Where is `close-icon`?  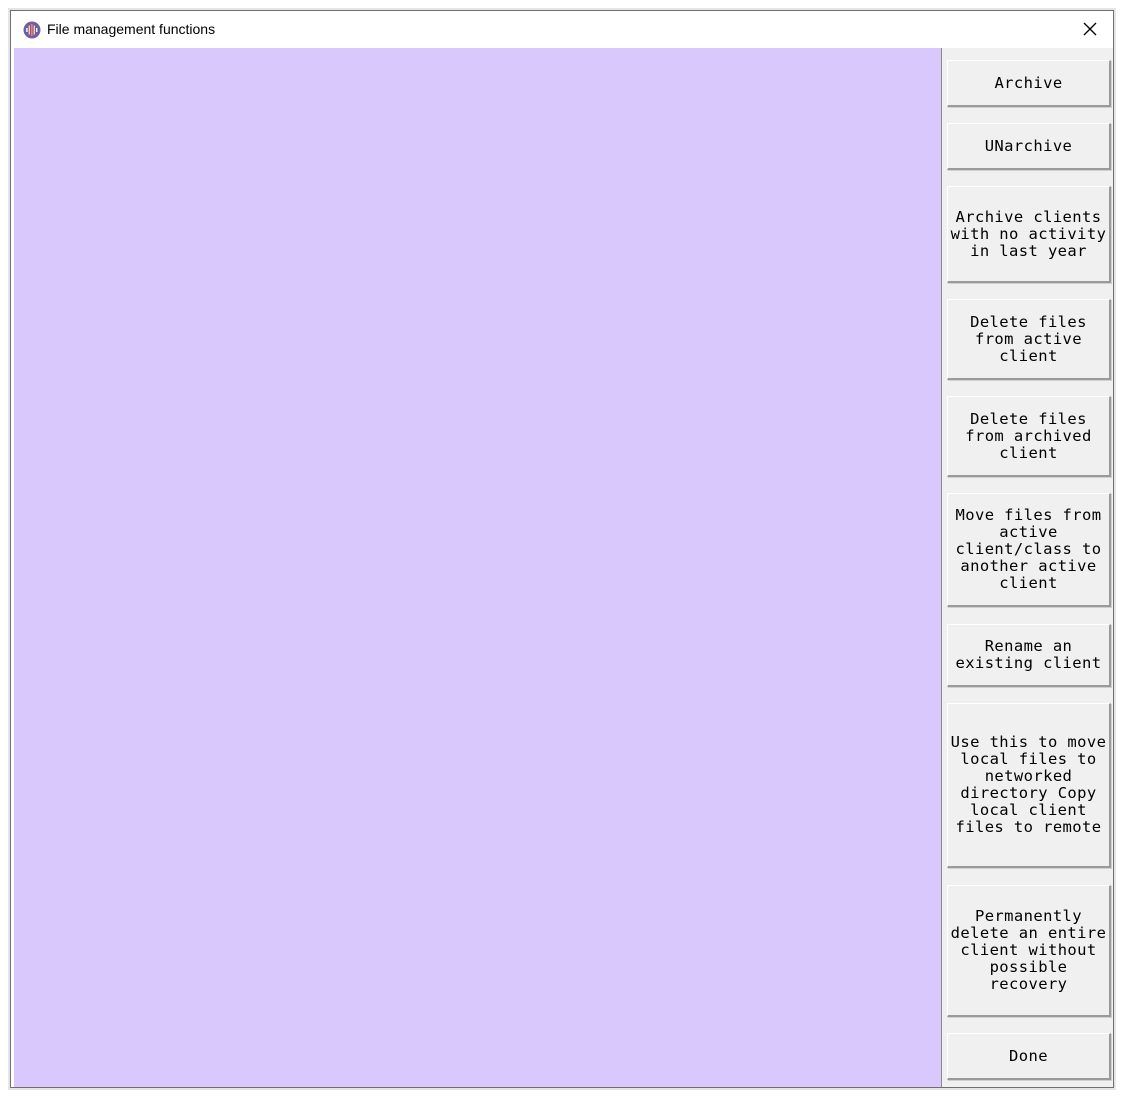
close-icon is located at coordinates (1090, 29).